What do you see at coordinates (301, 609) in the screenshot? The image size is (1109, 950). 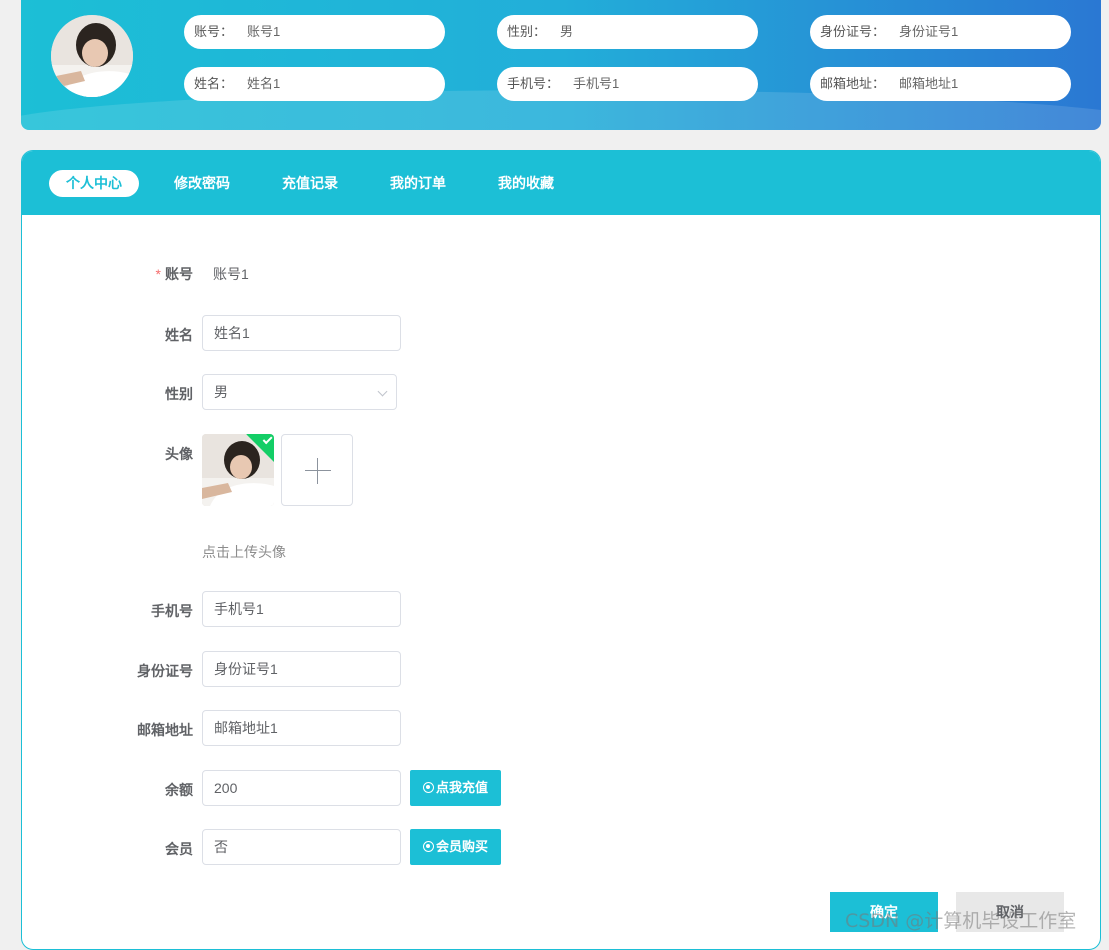 I see `phone-input: 手机号1` at bounding box center [301, 609].